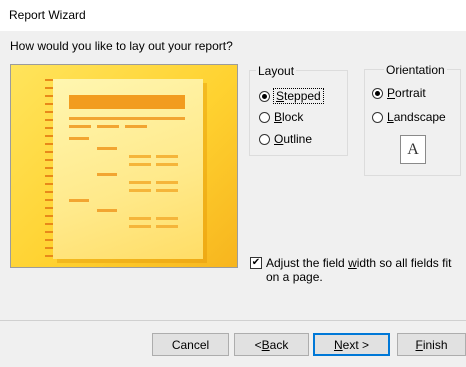  I want to click on preview-header-bar, so click(127, 102).